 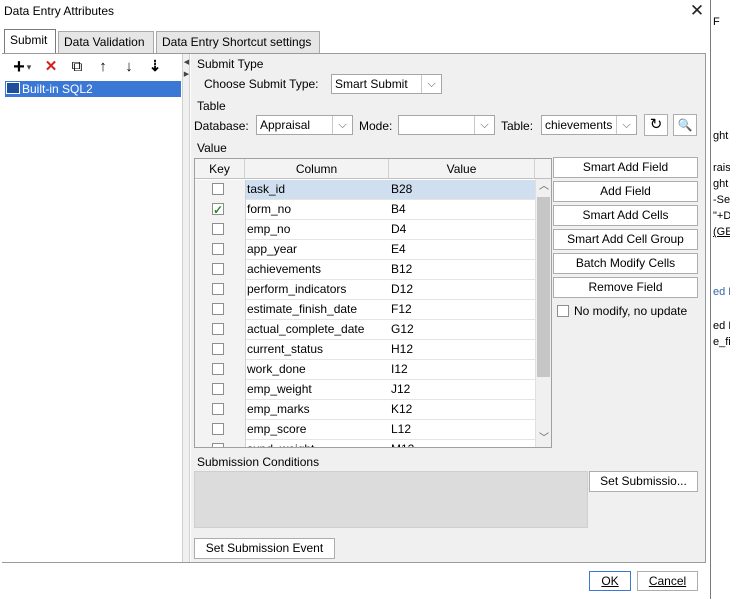 What do you see at coordinates (317, 169) in the screenshot?
I see `column-column-header: Column` at bounding box center [317, 169].